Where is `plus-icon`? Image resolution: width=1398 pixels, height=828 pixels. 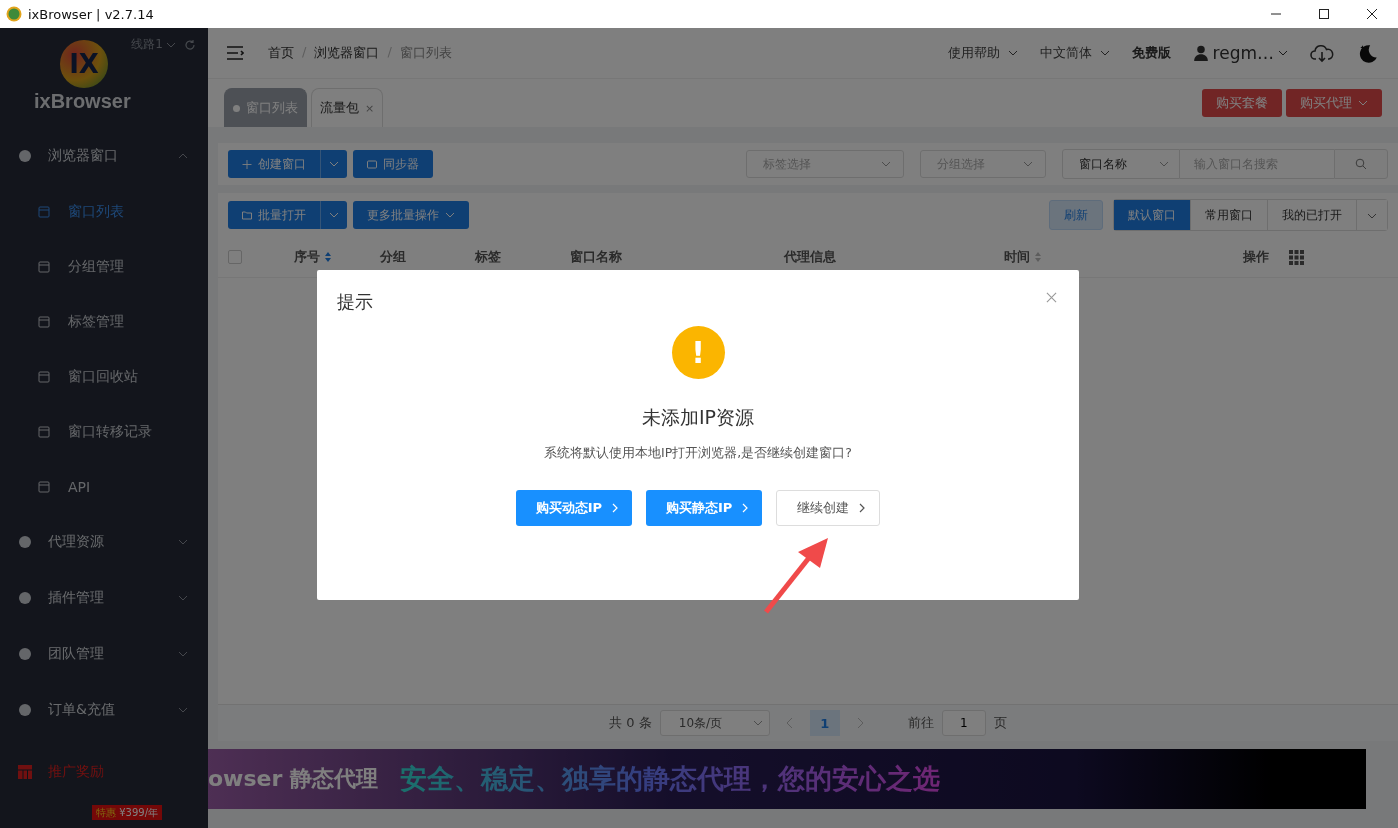
plus-icon is located at coordinates (247, 164).